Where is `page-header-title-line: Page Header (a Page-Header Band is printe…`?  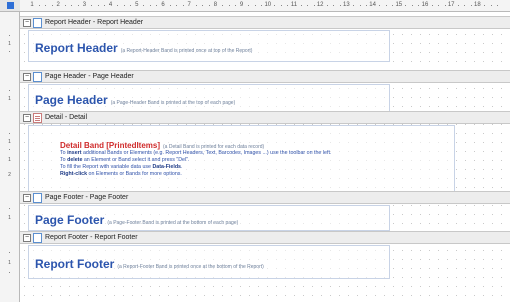
page-header-title-line: Page Header (a Page-Header Band is printe… is located at coordinates (135, 100).